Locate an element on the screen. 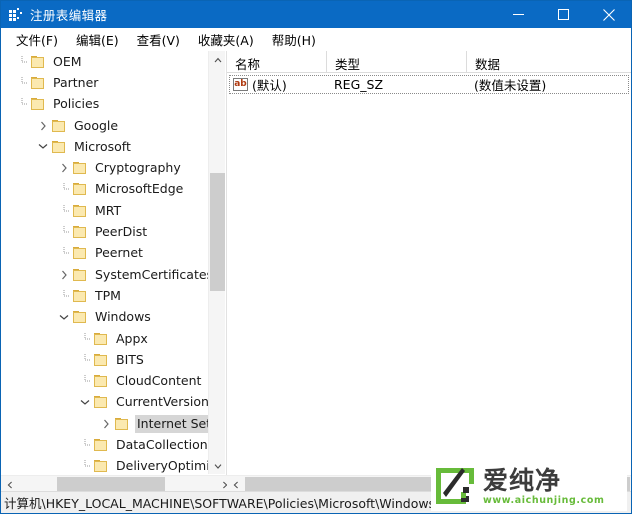 The width and height of the screenshot is (632, 514). tree-node-cloudcontent: CloudContent is located at coordinates (108, 380).